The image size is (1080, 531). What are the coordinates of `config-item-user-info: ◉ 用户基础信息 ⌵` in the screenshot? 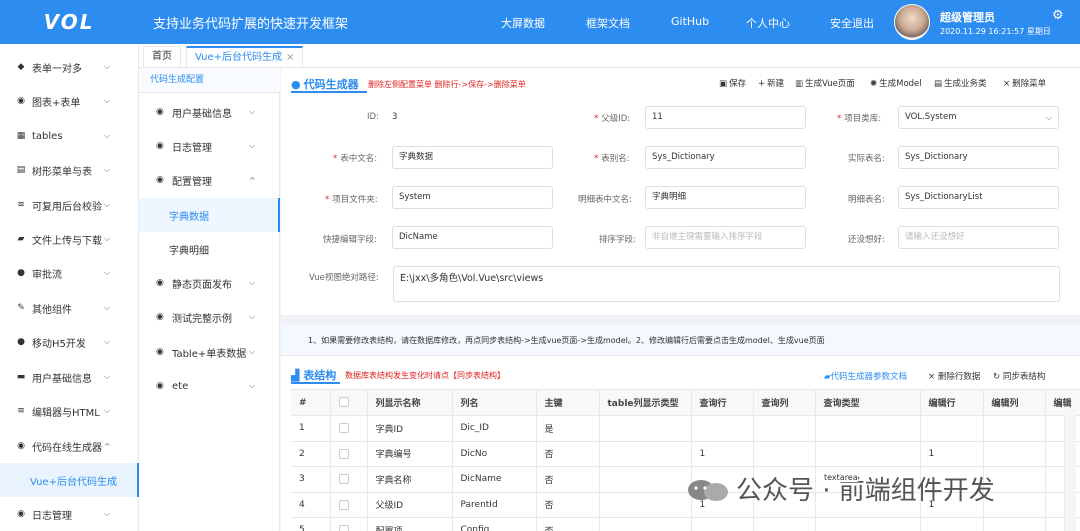 It's located at (209, 112).